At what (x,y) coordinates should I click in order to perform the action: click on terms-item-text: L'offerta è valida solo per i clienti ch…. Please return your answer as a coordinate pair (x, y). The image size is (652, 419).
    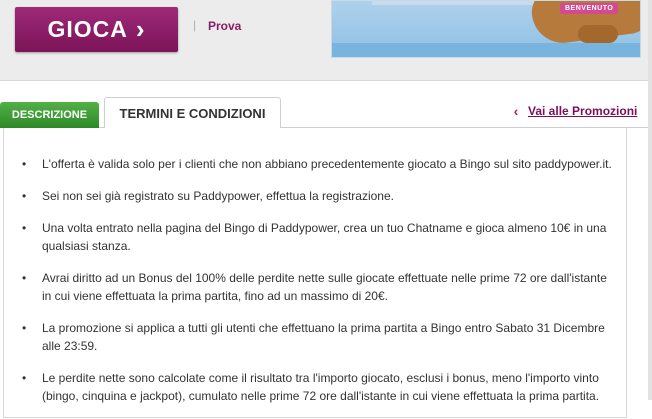
    Looking at the image, I should click on (327, 164).